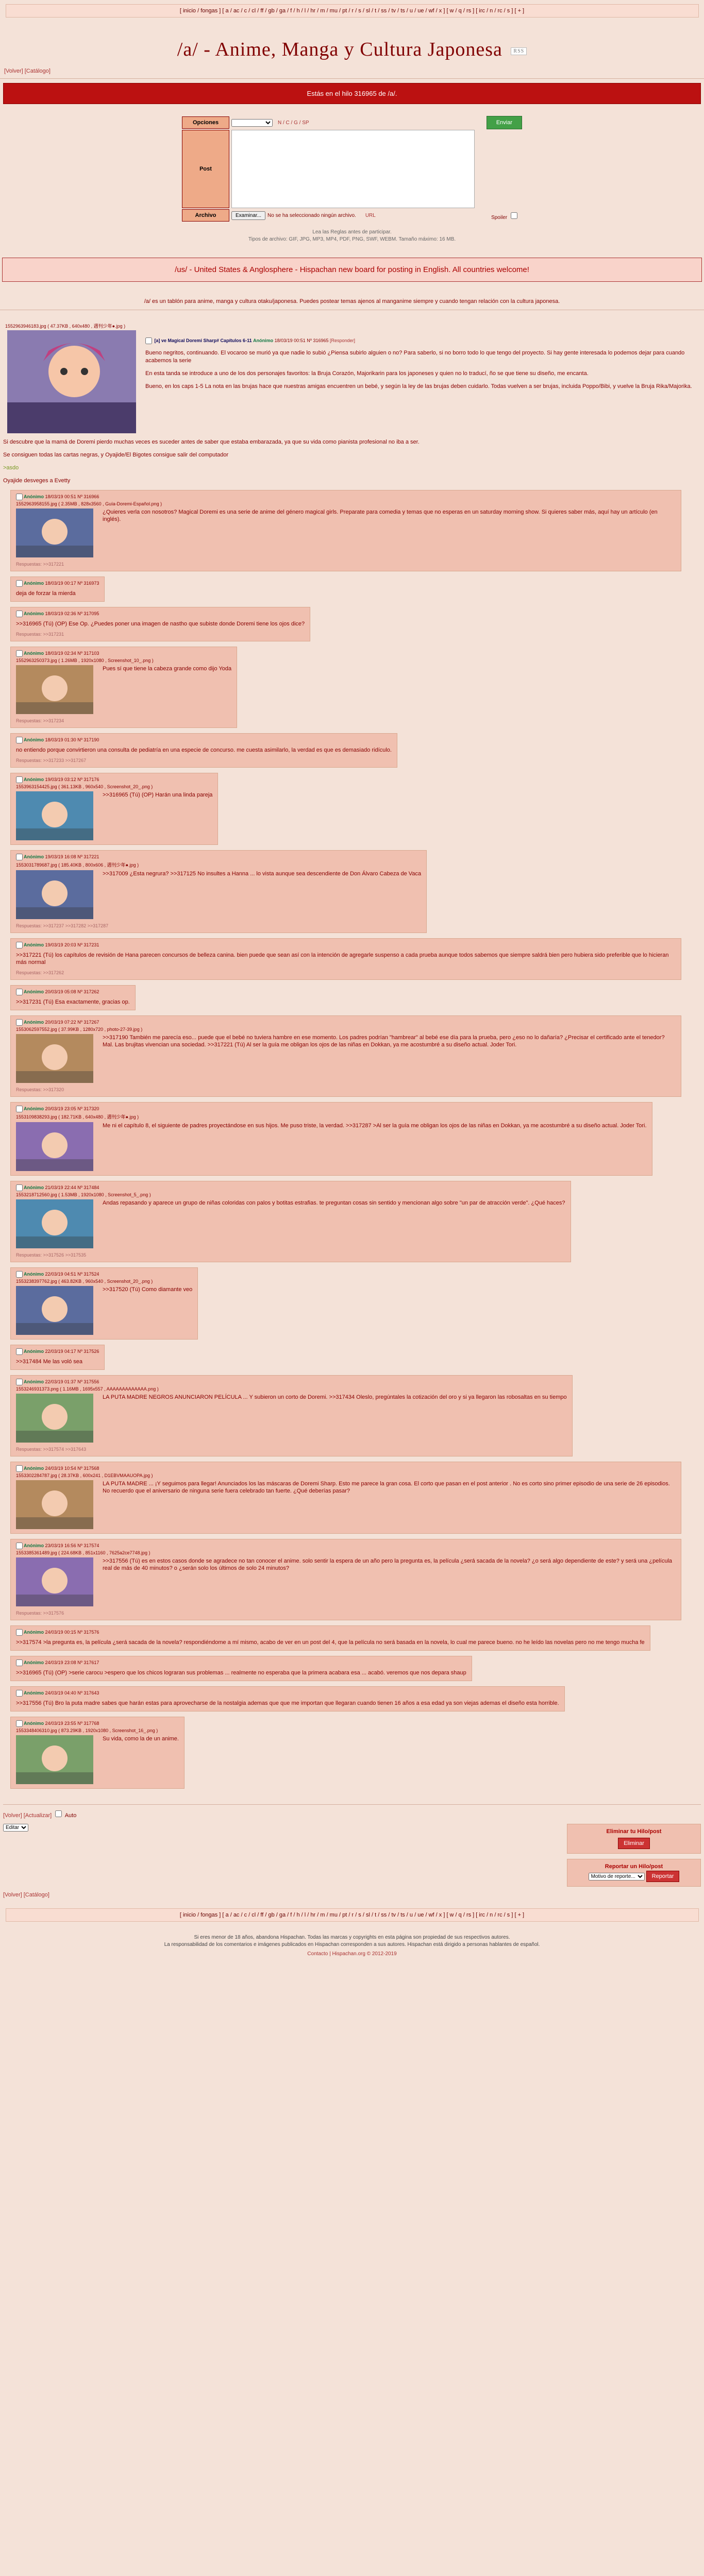 Image resolution: width=704 pixels, height=2576 pixels. I want to click on reply-post-number: Nº 317095, so click(88, 613).